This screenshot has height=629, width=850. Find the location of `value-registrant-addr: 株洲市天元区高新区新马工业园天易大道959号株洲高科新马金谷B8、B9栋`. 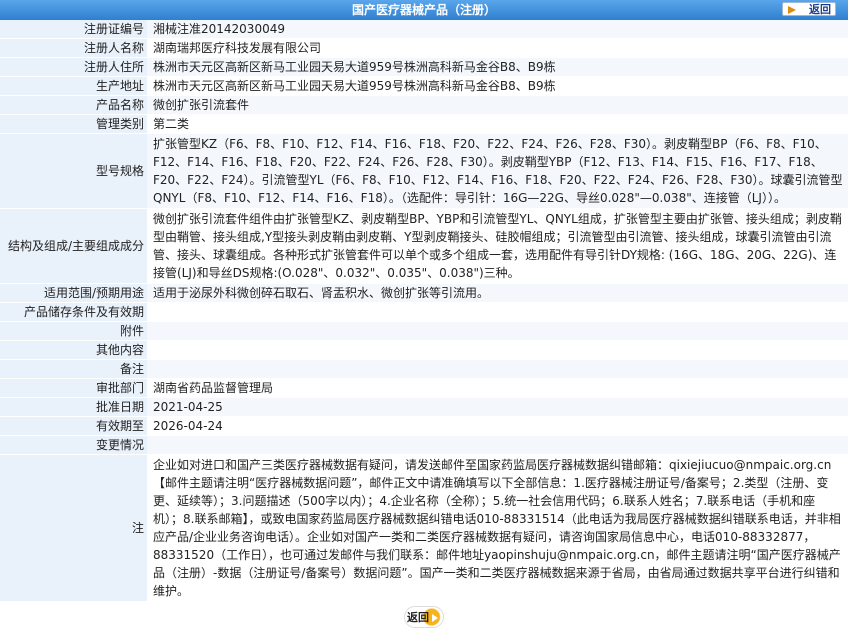

value-registrant-addr: 株洲市天元区高新区新马工业园天易大道959号株洲高科新马金谷B8、B9栋 is located at coordinates (497, 67).